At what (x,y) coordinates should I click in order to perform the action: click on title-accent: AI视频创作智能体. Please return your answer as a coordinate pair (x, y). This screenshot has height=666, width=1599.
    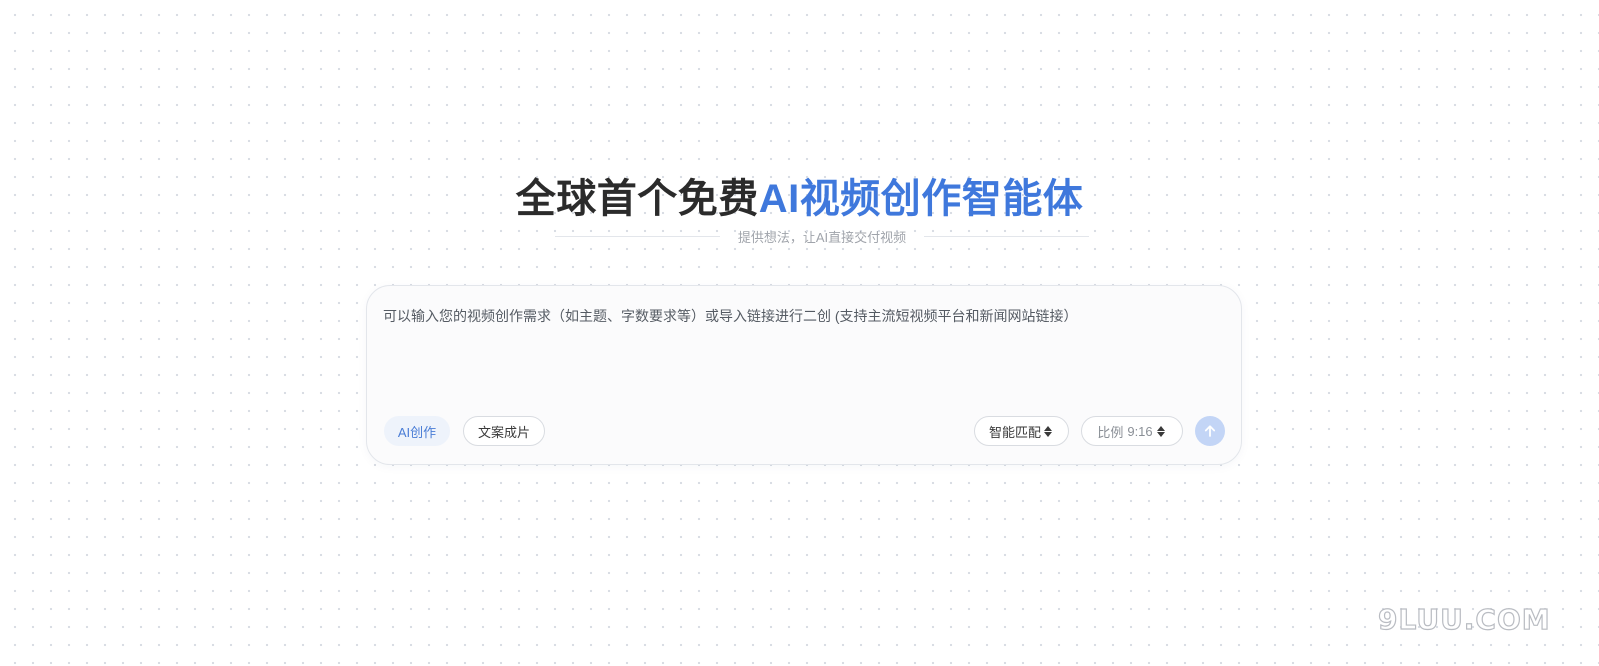
    Looking at the image, I should click on (921, 199).